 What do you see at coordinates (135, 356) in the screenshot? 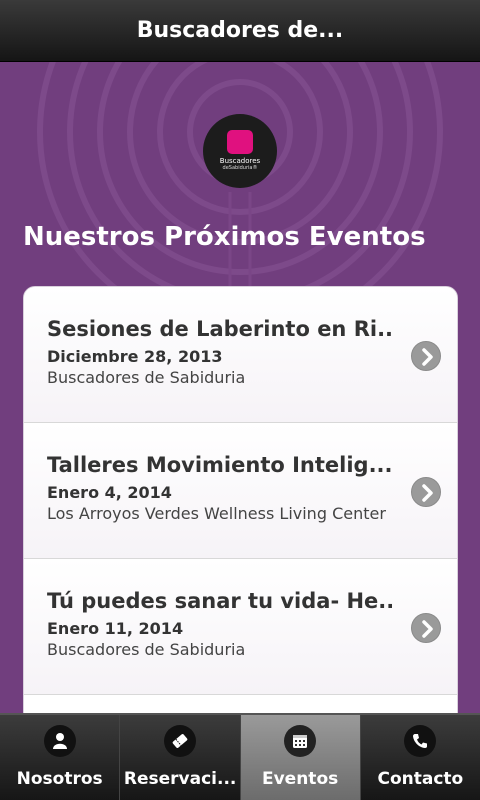
I see `event-date: Diciembre 28, 2013` at bounding box center [135, 356].